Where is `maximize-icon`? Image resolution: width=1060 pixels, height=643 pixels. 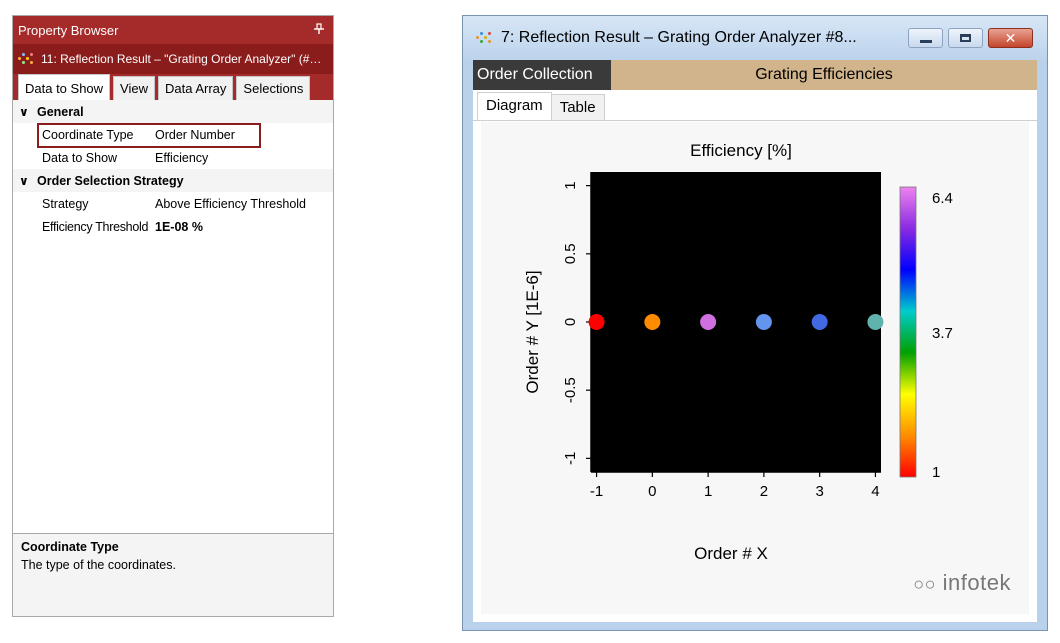
maximize-icon is located at coordinates (965, 38).